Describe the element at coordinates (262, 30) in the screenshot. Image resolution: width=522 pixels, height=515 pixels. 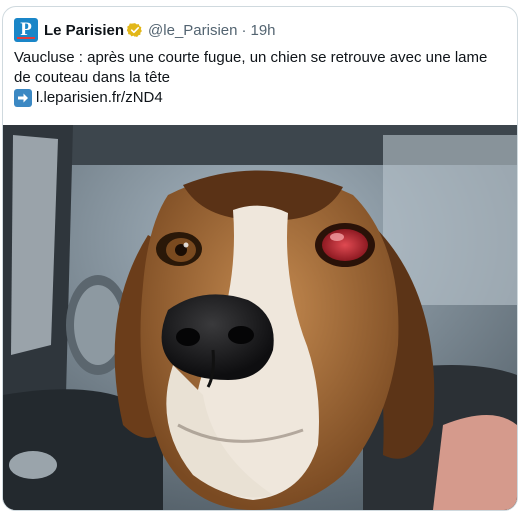
I see `tweet-time: 19h` at that location.